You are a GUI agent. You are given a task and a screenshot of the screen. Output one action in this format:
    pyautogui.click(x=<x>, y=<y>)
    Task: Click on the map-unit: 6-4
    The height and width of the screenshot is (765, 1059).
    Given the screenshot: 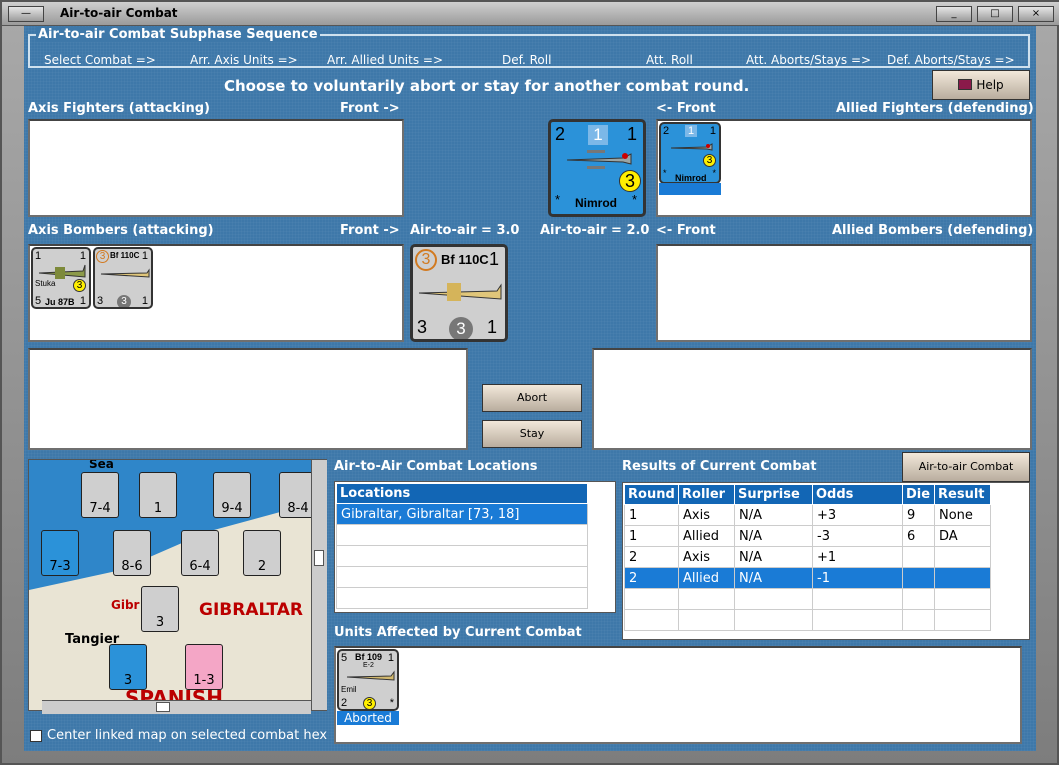 What is the action you would take?
    pyautogui.click(x=200, y=553)
    